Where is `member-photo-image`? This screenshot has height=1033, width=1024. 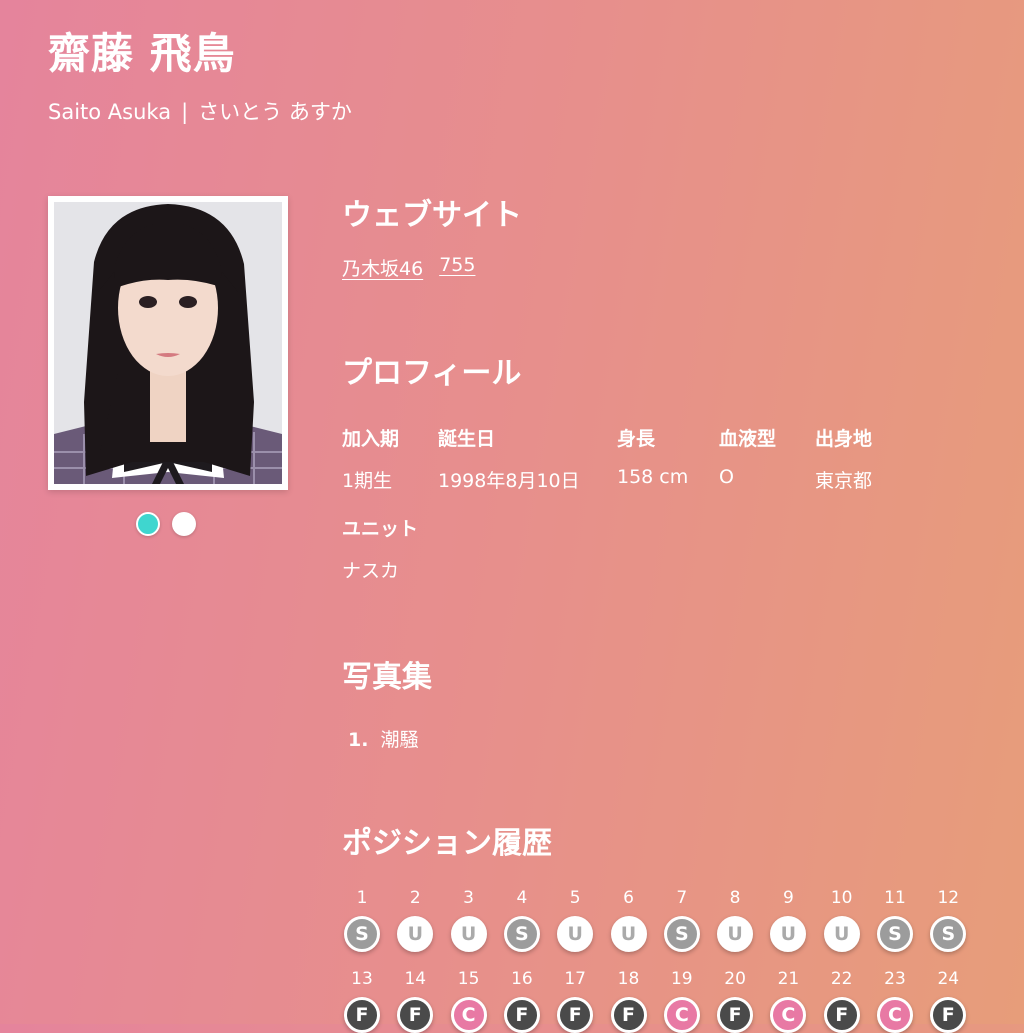
member-photo-image is located at coordinates (168, 343).